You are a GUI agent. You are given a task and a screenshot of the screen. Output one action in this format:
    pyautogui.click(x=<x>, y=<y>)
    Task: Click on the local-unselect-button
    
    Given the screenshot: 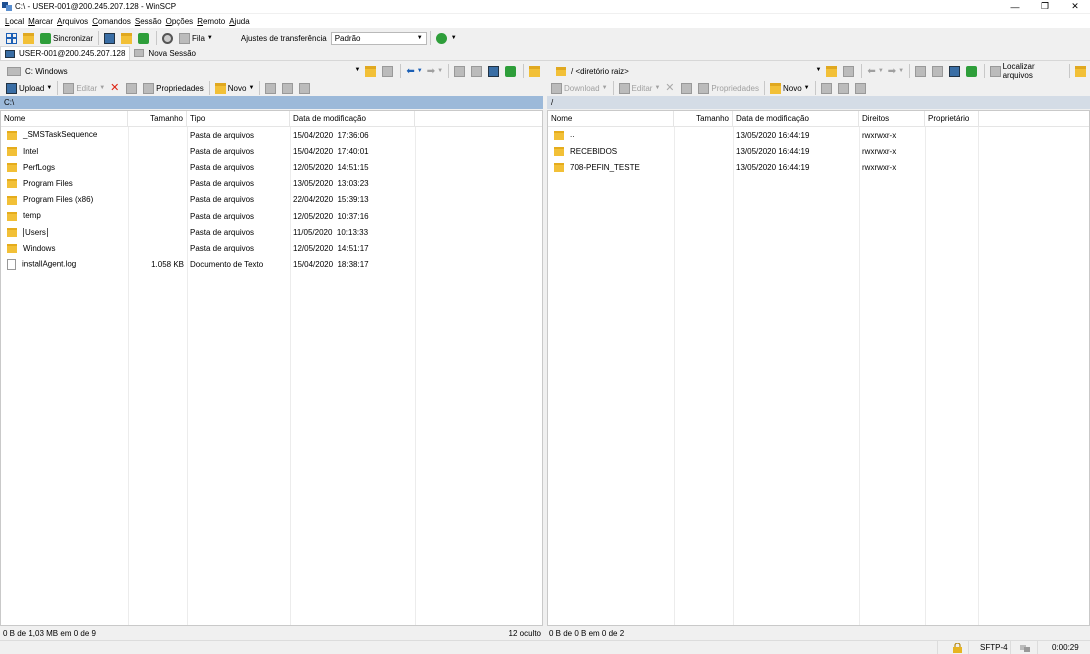 What is the action you would take?
    pyautogui.click(x=288, y=88)
    